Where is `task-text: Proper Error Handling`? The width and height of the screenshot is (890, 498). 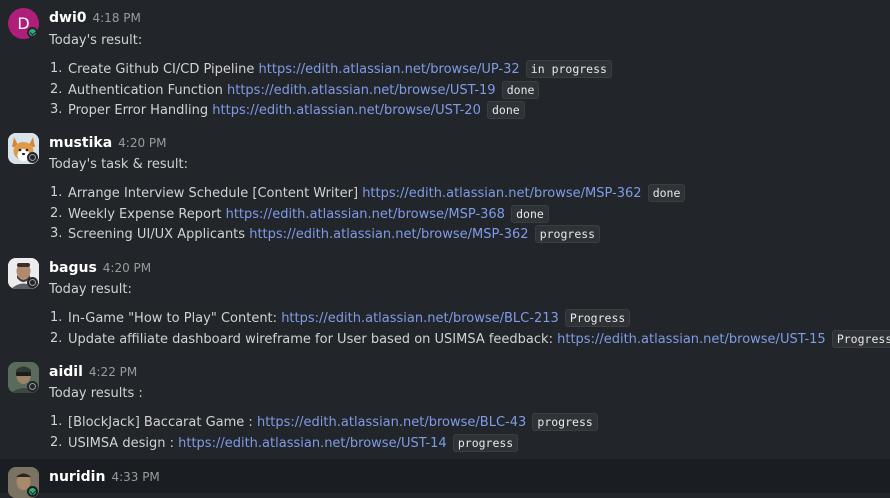 task-text: Proper Error Handling is located at coordinates (138, 110).